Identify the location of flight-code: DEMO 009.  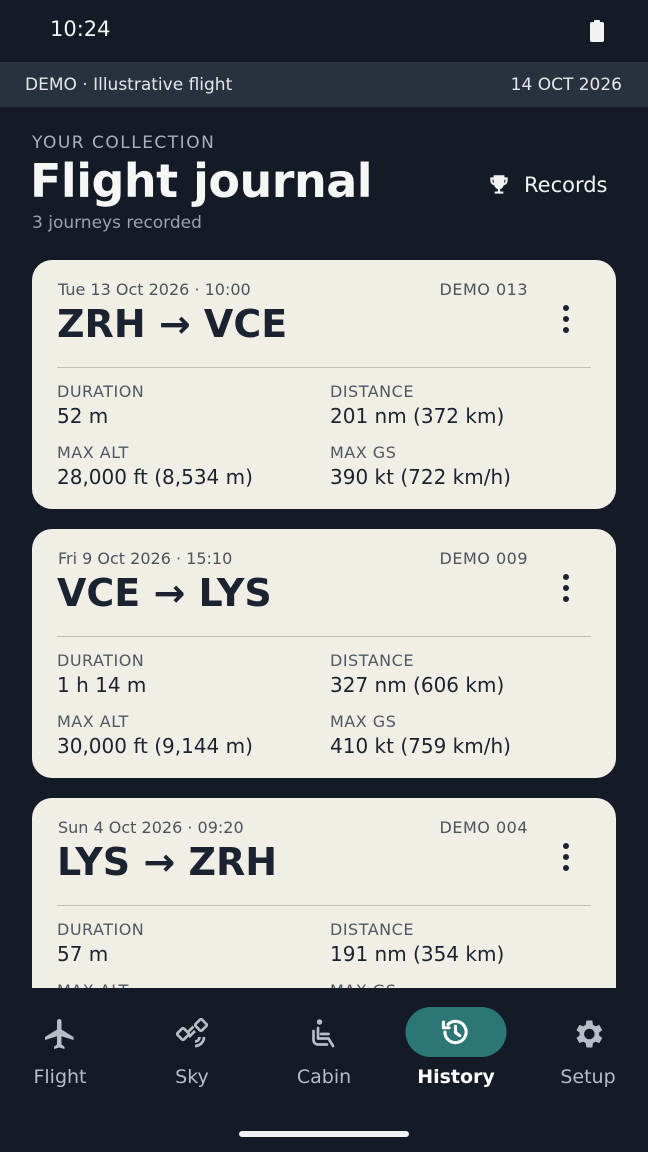
(483, 558).